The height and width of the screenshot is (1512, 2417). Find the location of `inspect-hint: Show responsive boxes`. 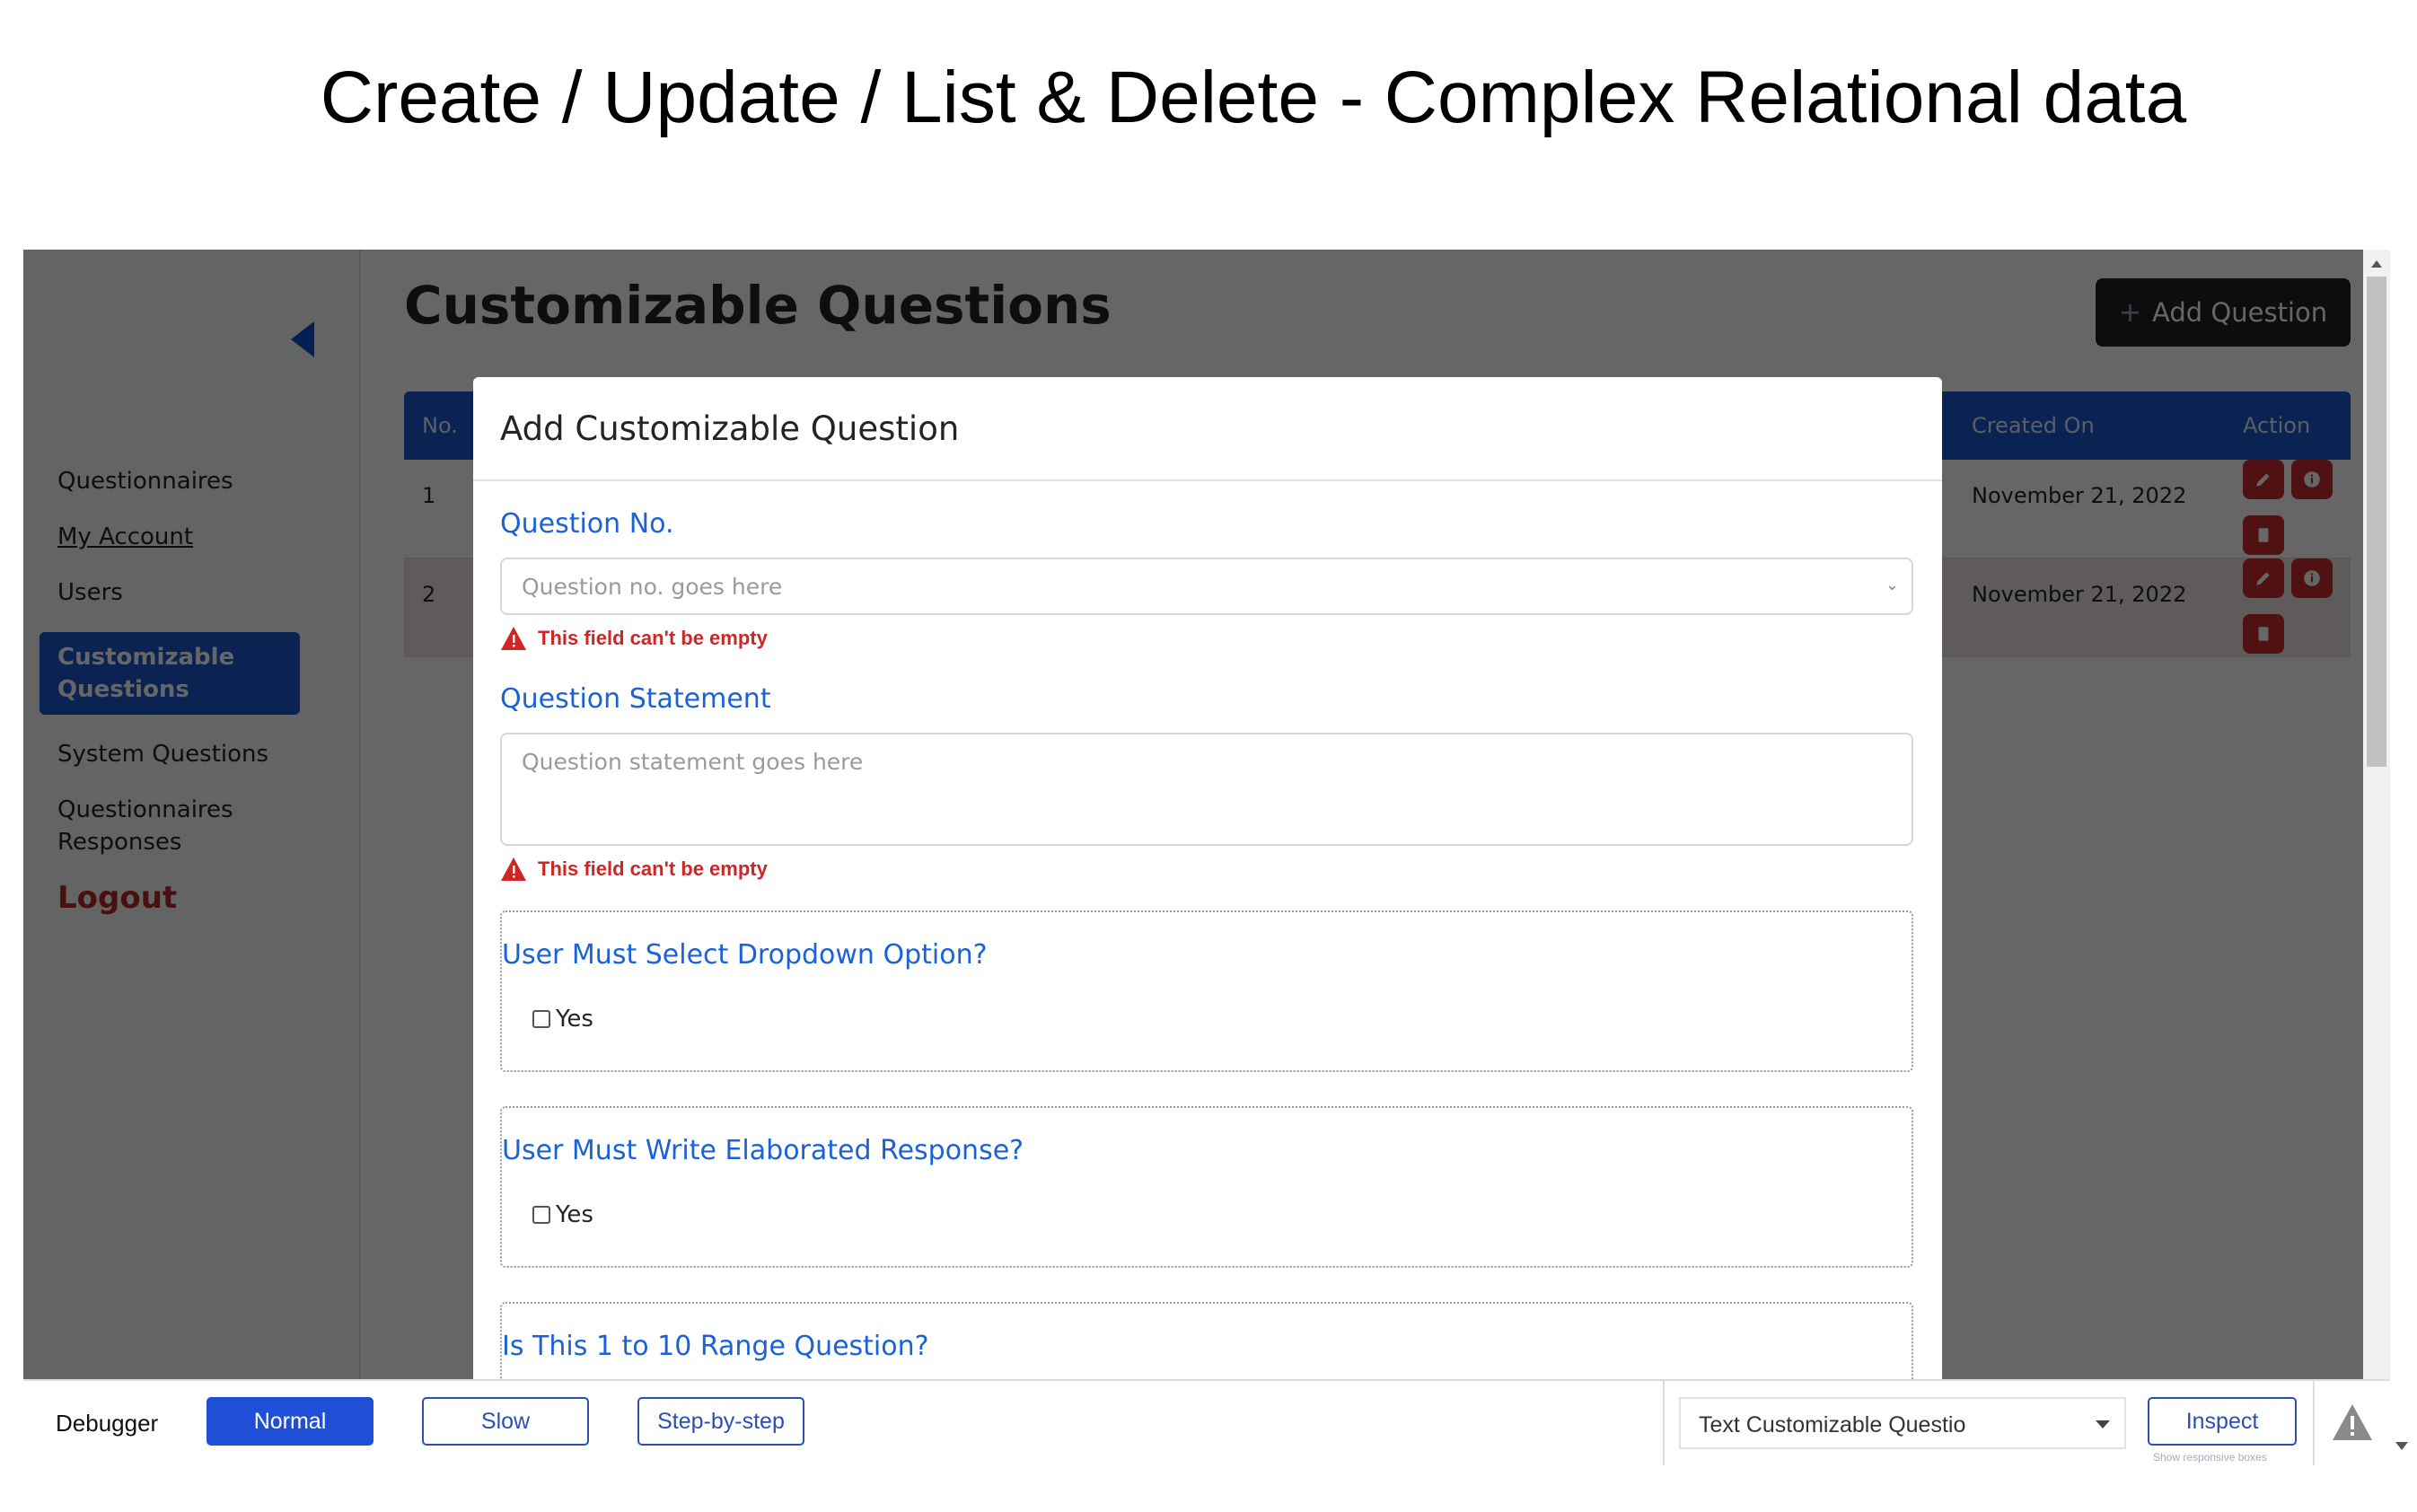

inspect-hint: Show responsive boxes is located at coordinates (2210, 1457).